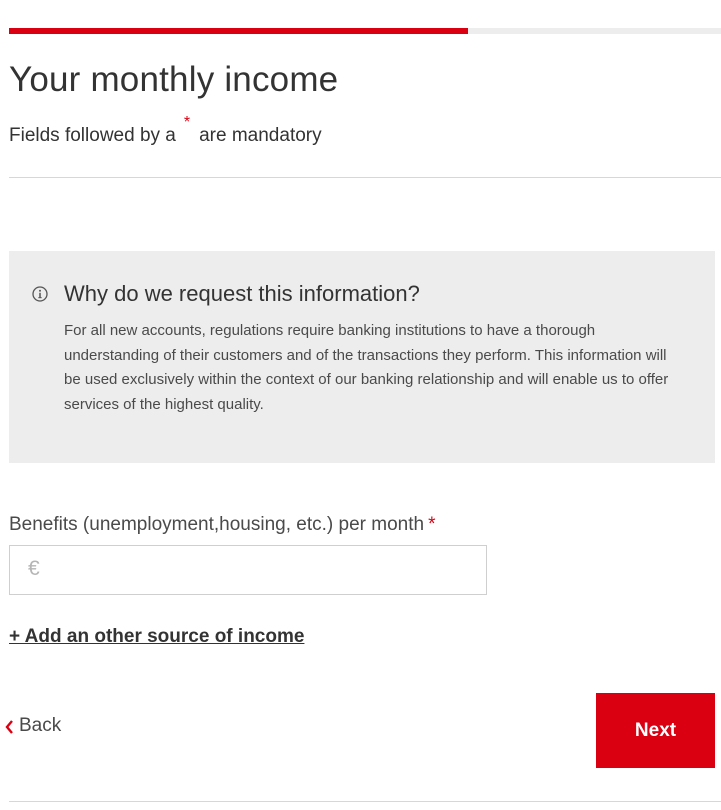 The height and width of the screenshot is (810, 721). I want to click on currency-euro-icon: €, so click(34, 568).